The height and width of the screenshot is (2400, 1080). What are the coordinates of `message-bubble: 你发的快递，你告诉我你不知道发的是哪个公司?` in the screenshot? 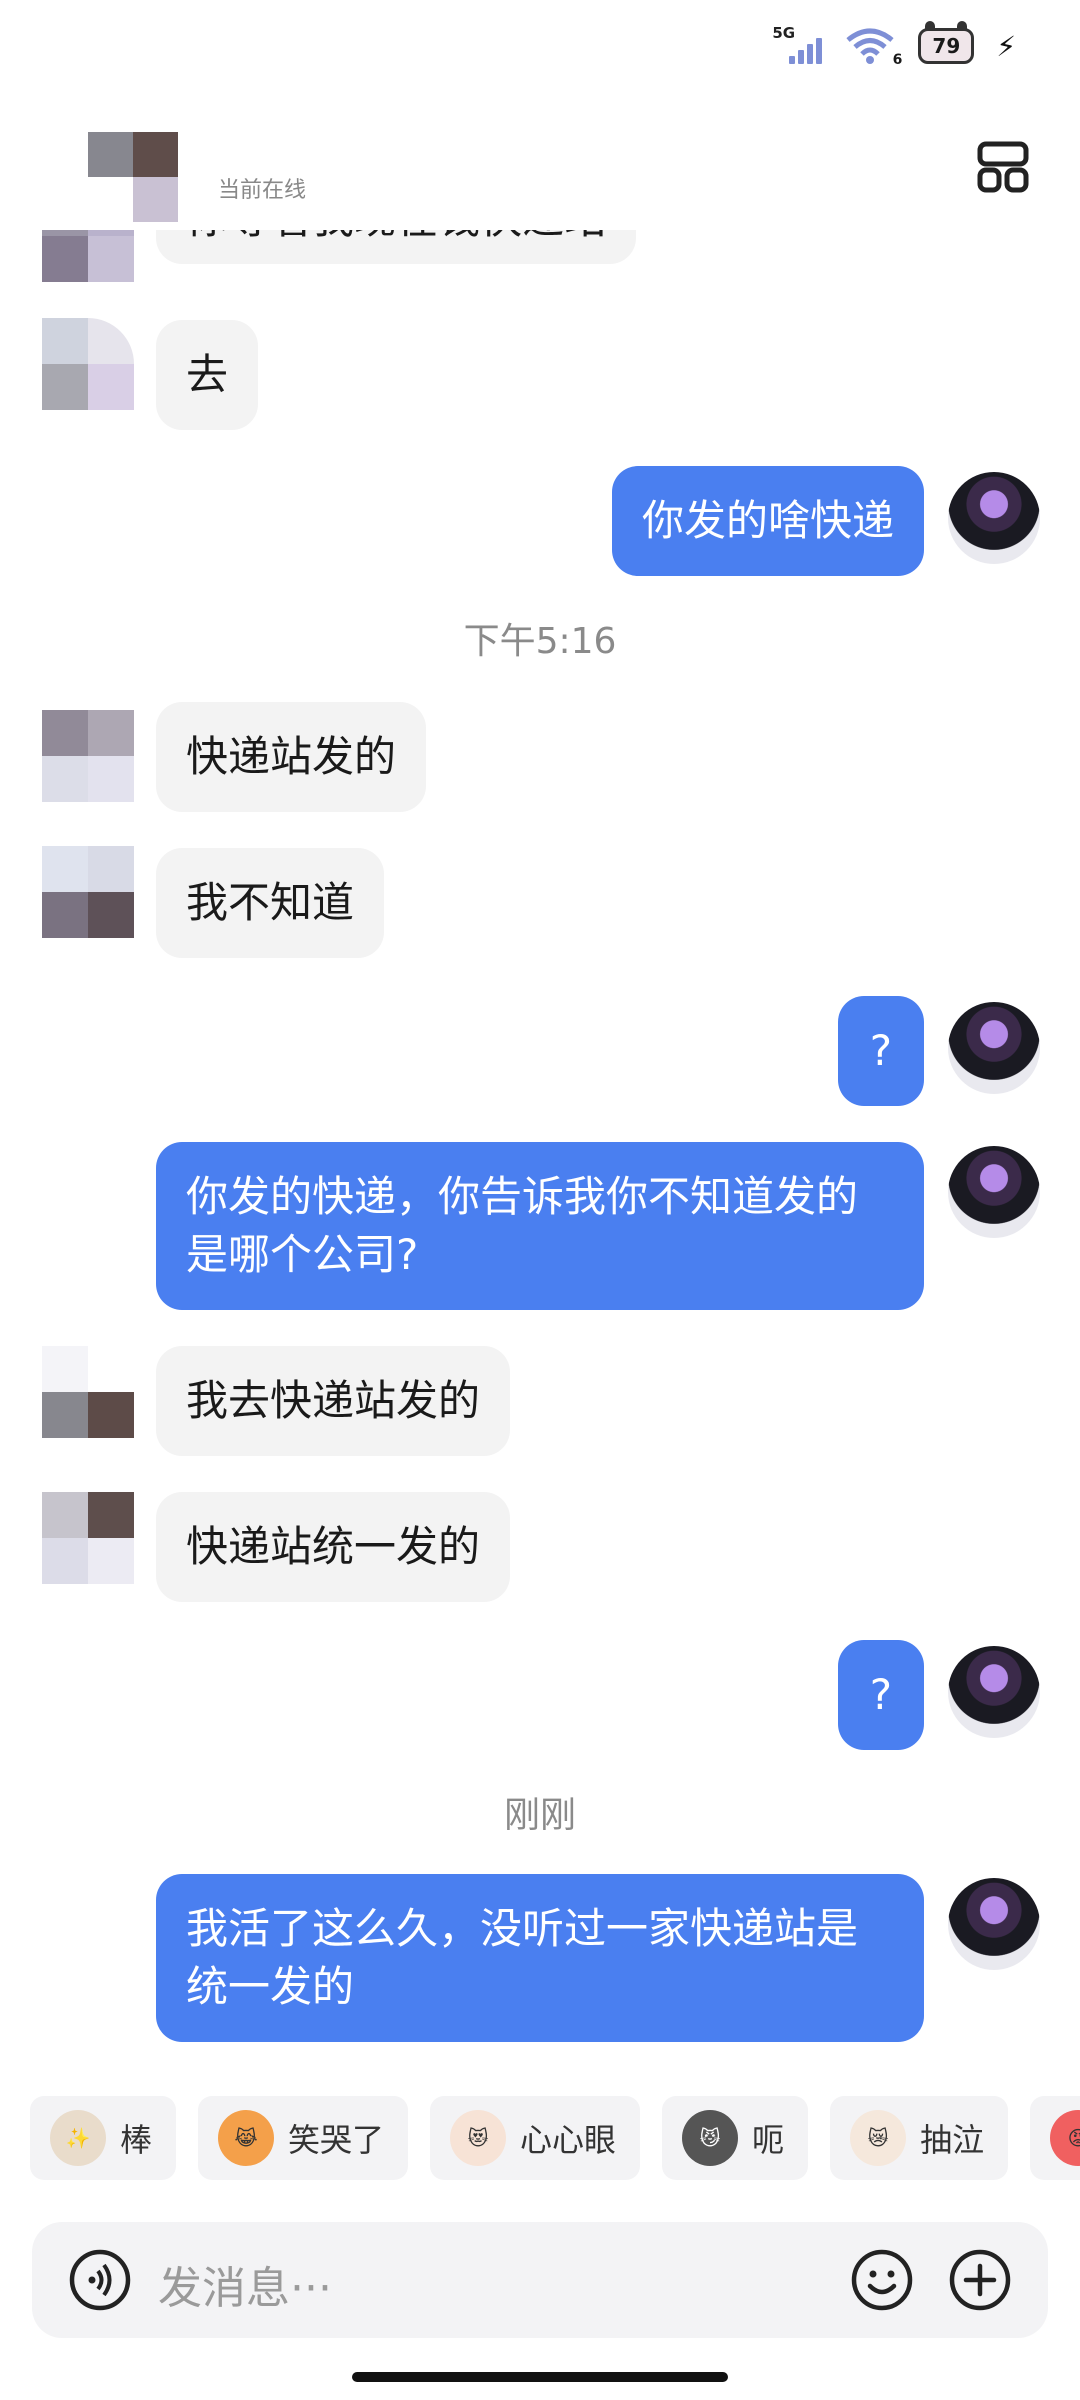 It's located at (540, 1226).